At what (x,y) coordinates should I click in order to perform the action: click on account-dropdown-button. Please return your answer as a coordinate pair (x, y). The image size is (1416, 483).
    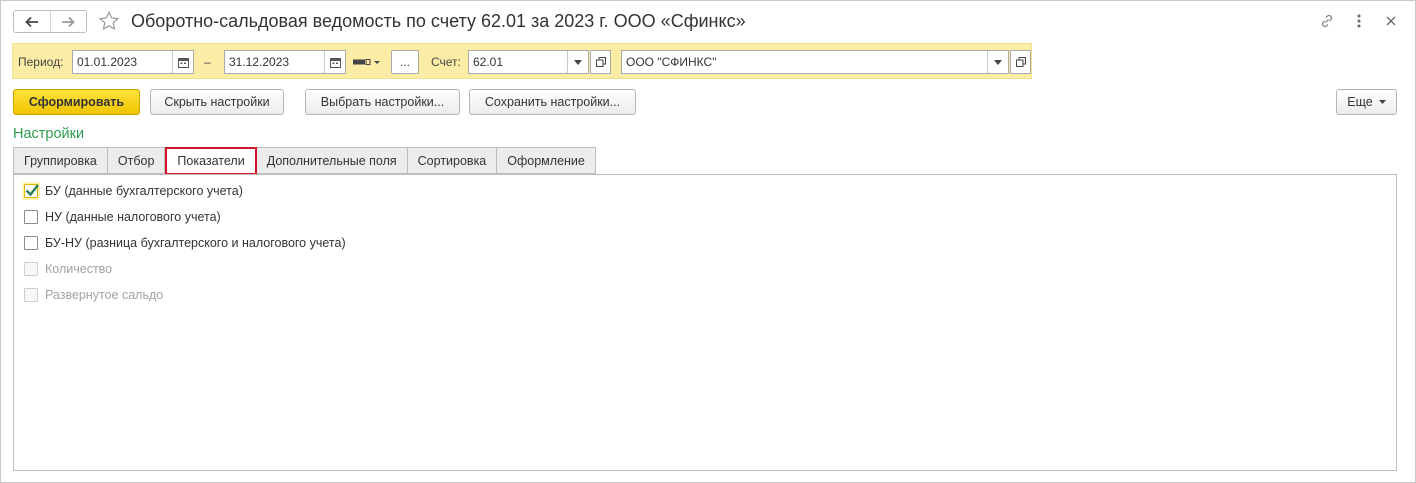
    Looking at the image, I should click on (577, 62).